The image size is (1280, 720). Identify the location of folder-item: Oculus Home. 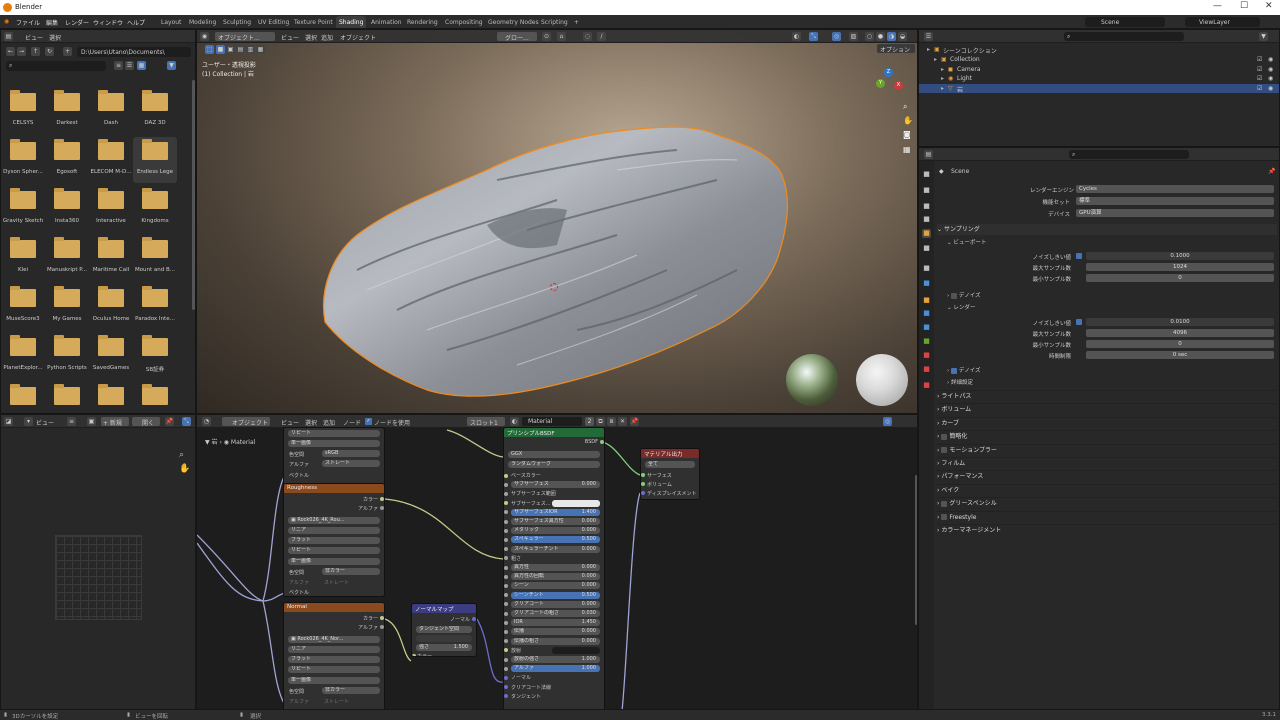
(111, 307).